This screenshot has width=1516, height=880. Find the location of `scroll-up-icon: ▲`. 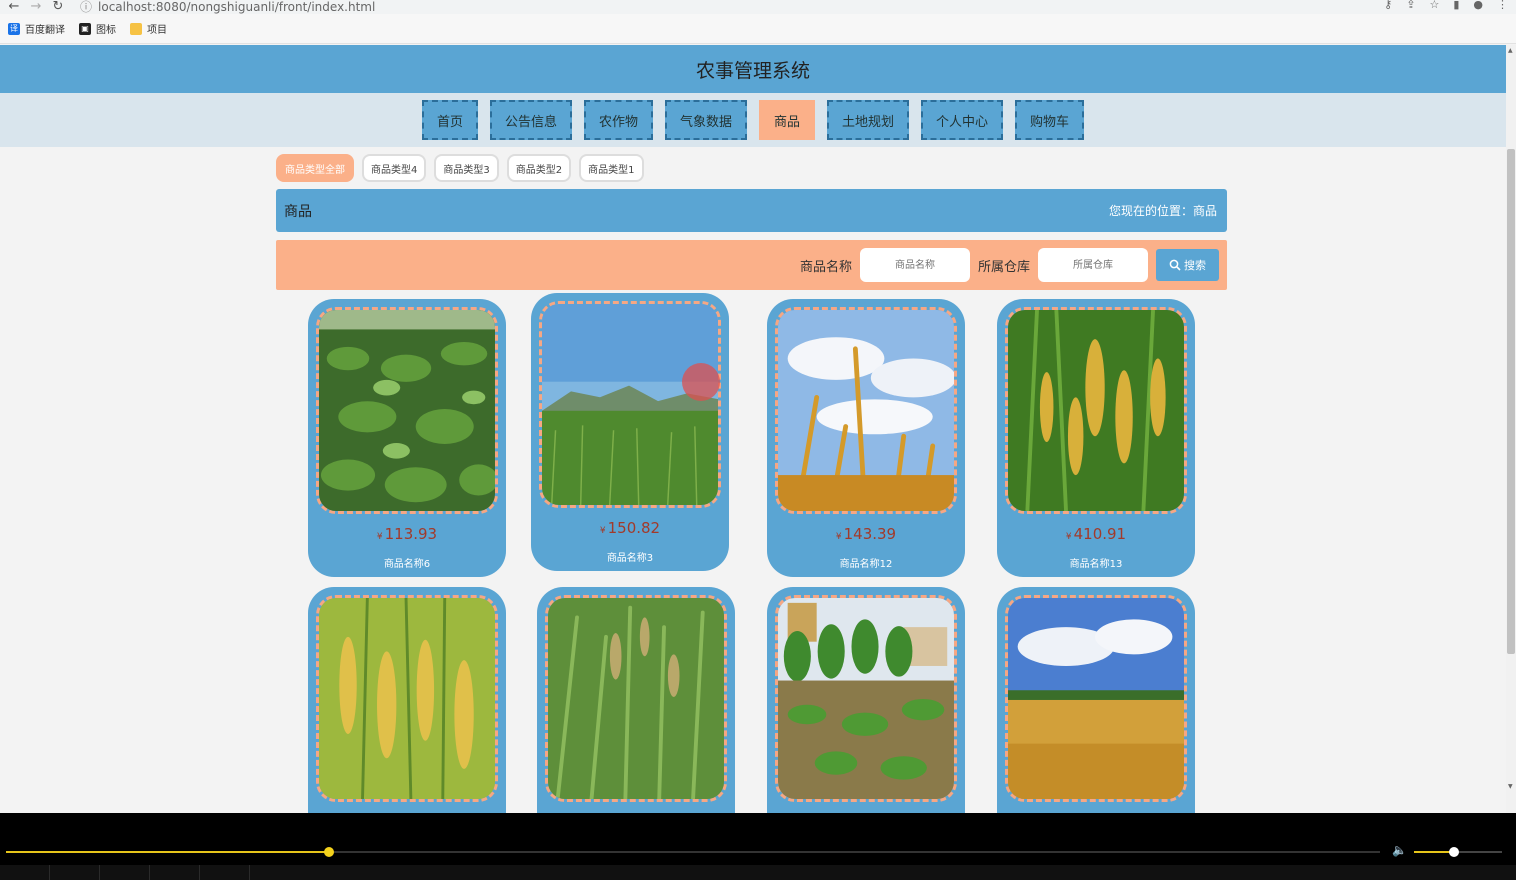

scroll-up-icon: ▲ is located at coordinates (1510, 50).